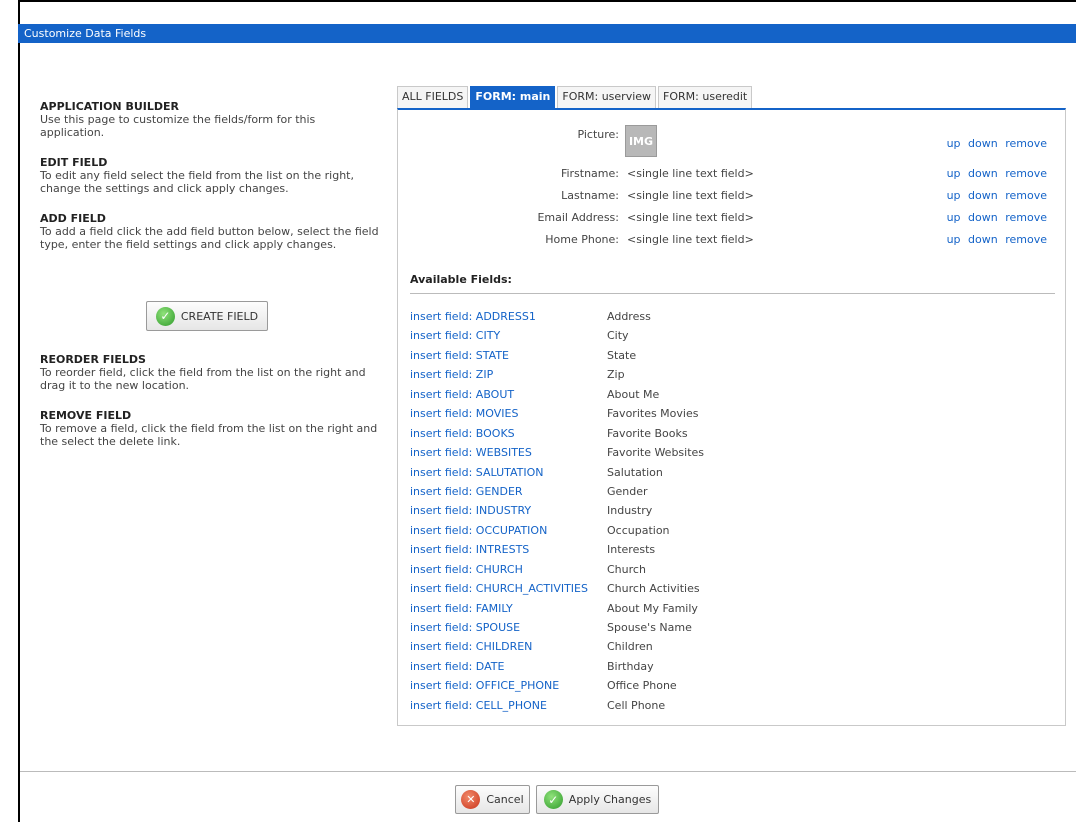  Describe the element at coordinates (508, 569) in the screenshot. I see `insert-field-link: insert field: CHURCH` at that location.